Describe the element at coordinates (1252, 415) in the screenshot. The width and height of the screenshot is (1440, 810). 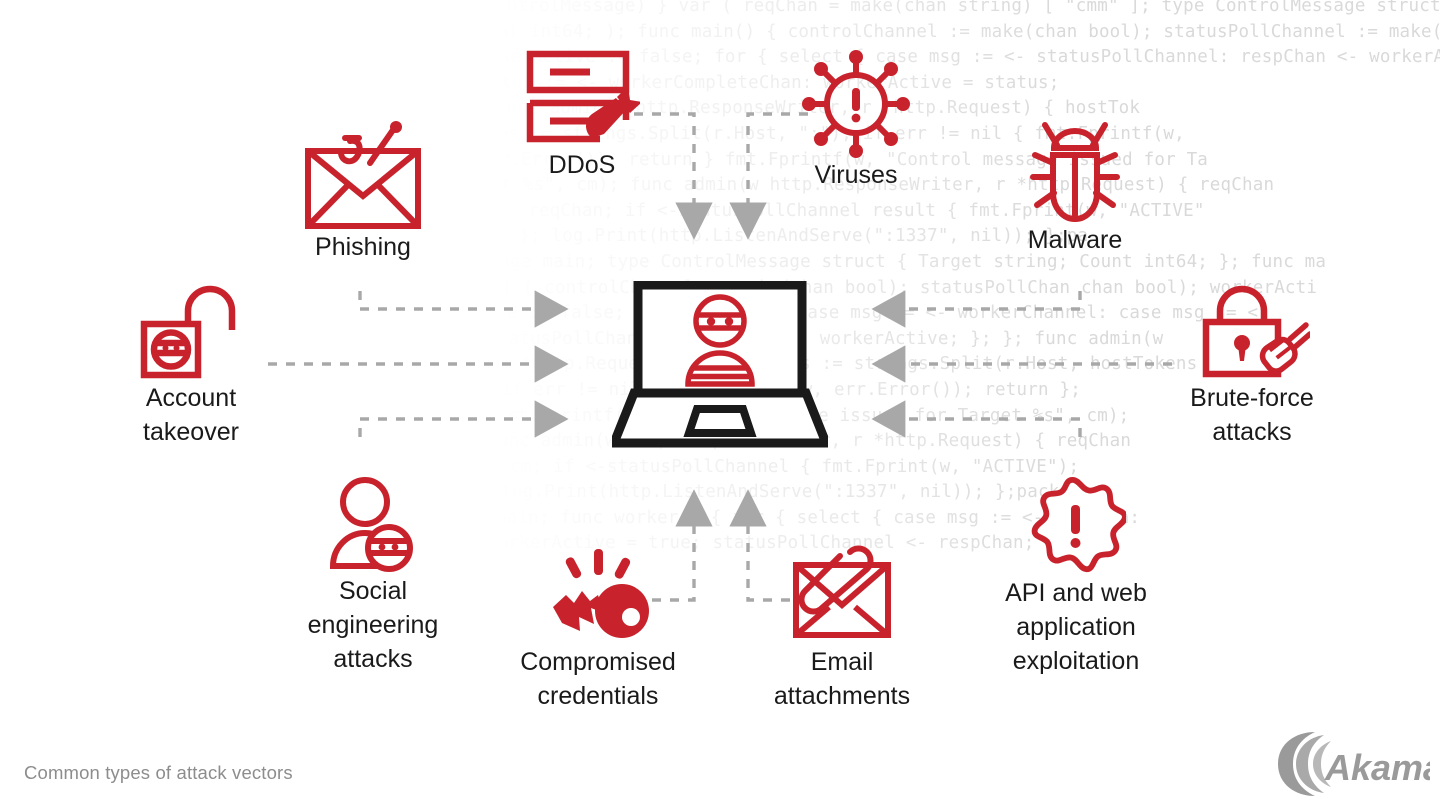
I see `node-label: Brute-force attacks` at that location.